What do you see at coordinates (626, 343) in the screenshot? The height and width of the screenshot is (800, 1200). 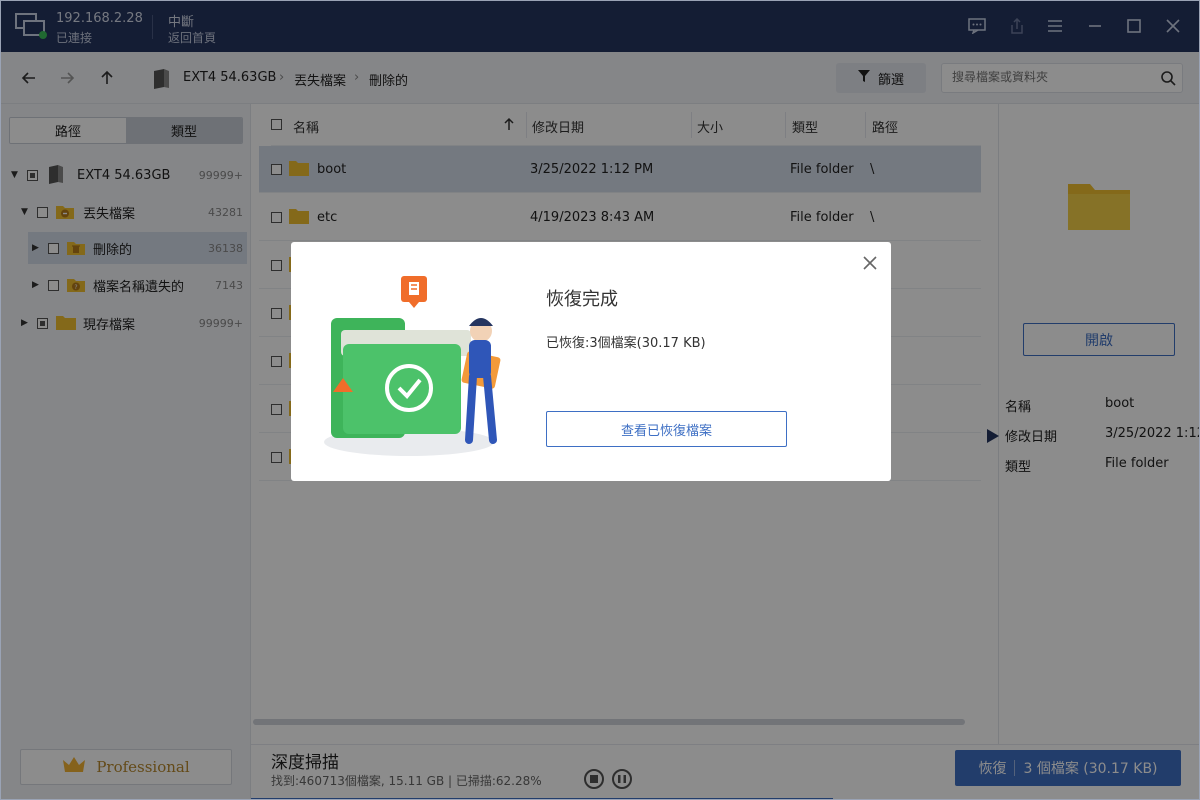 I see `dialog-message: 已恢復:3個檔案(30.17 KB)` at bounding box center [626, 343].